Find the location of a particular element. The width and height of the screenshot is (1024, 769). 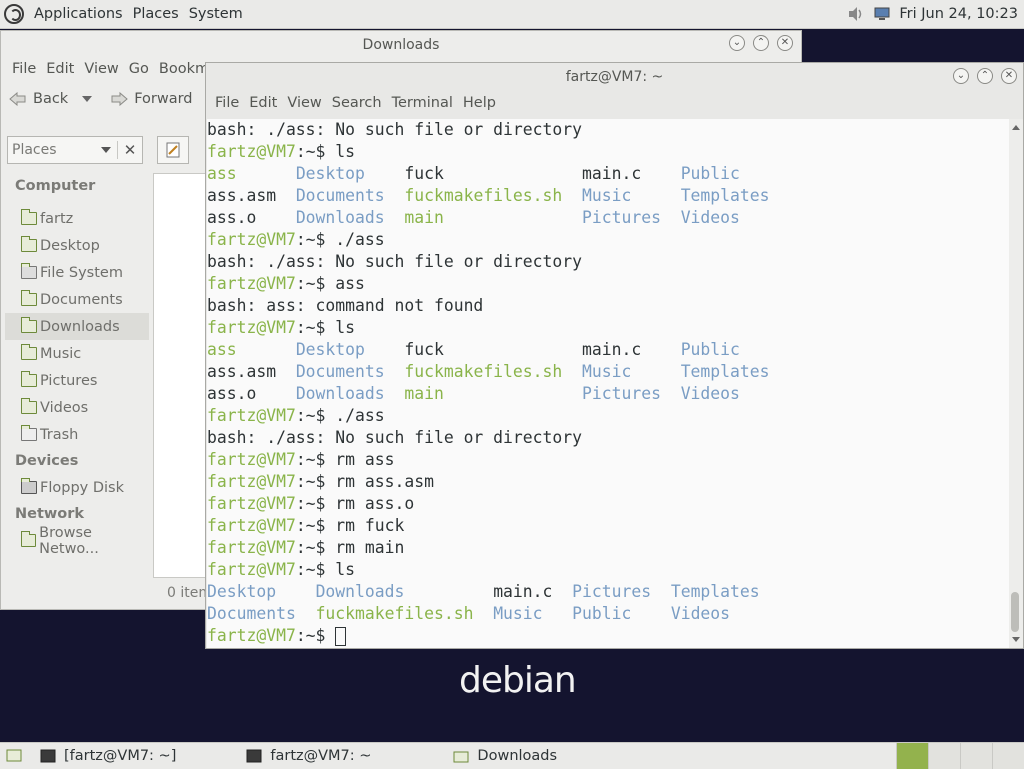

places-menu: Places is located at coordinates (156, 14).